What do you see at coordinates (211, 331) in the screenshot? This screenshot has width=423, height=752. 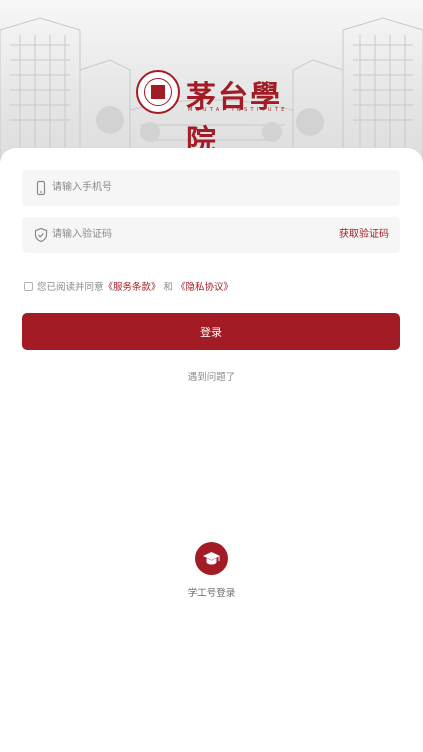 I see `login-button: 登录` at bounding box center [211, 331].